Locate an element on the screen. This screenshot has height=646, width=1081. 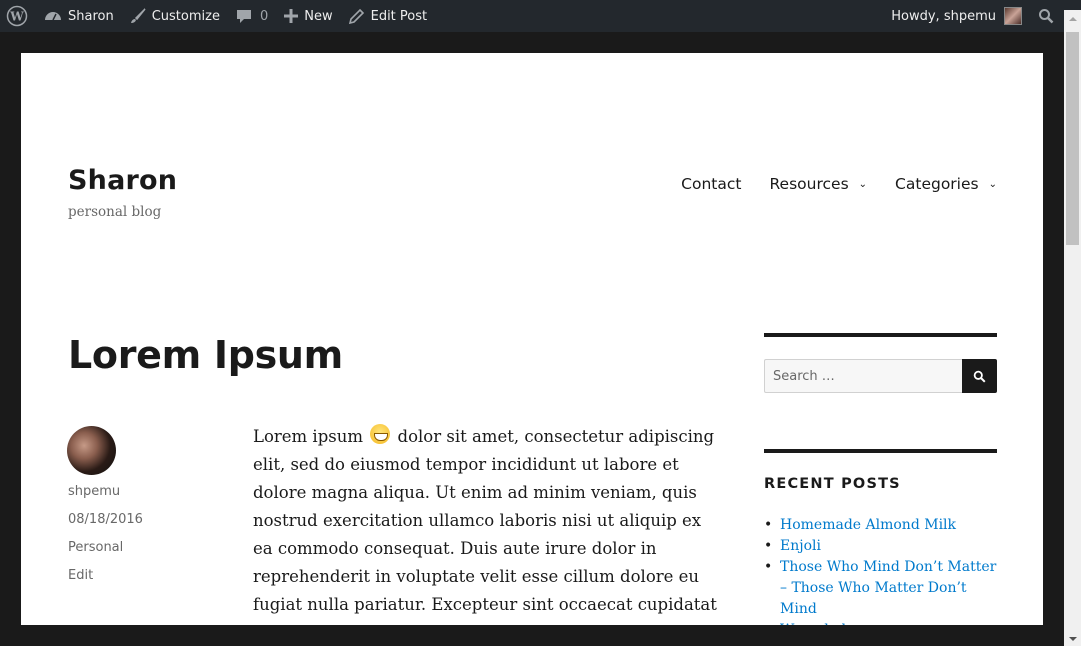
wordpress-logo-button: W is located at coordinates (18, 16).